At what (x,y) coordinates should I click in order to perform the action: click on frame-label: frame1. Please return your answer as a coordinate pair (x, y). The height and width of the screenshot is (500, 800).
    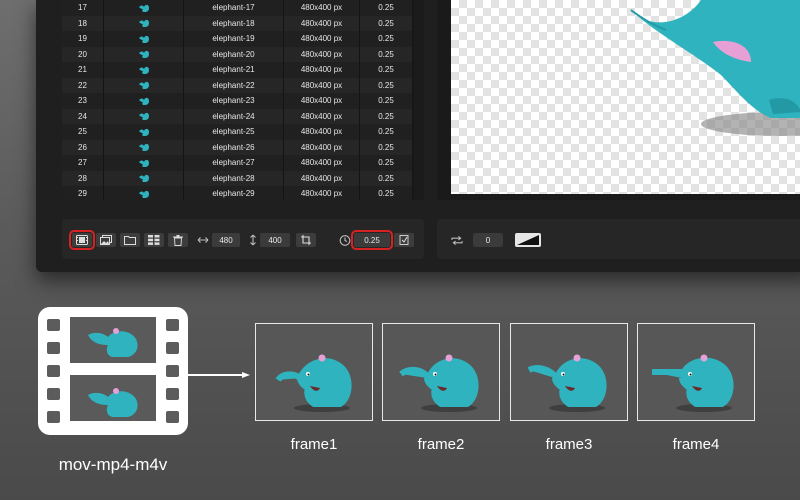
    Looking at the image, I should click on (314, 444).